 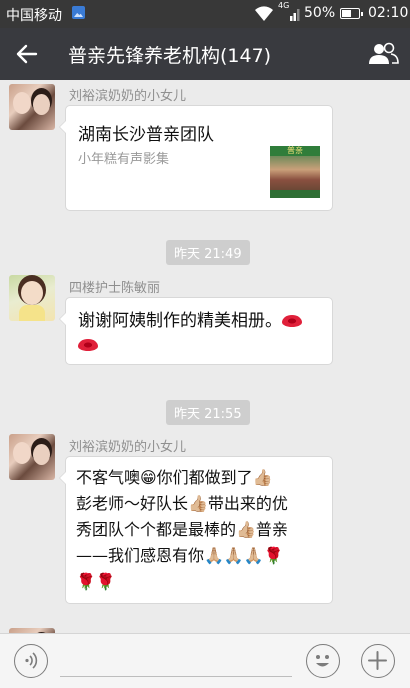 I want to click on battery-percent: 50%, so click(x=320, y=13).